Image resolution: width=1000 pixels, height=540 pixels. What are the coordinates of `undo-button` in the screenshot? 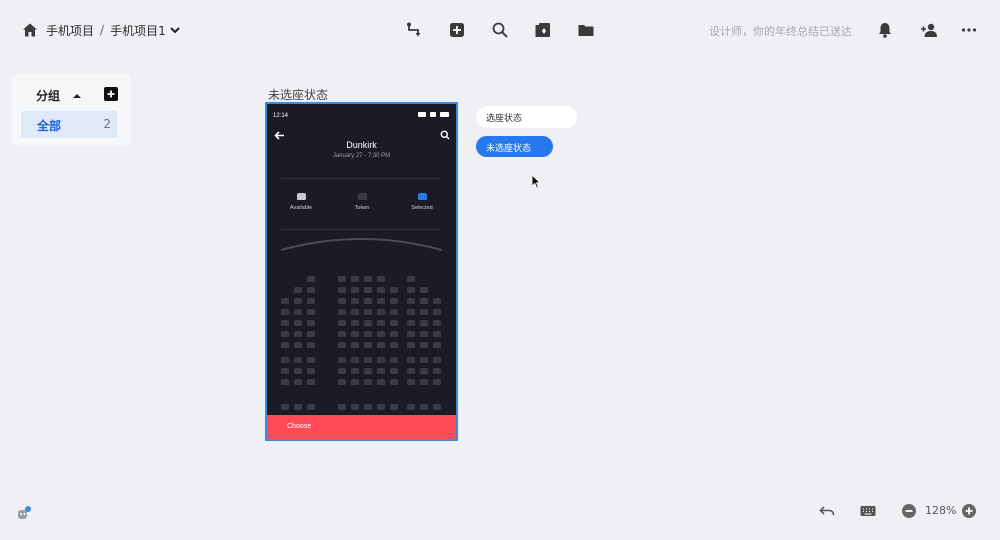 It's located at (827, 511).